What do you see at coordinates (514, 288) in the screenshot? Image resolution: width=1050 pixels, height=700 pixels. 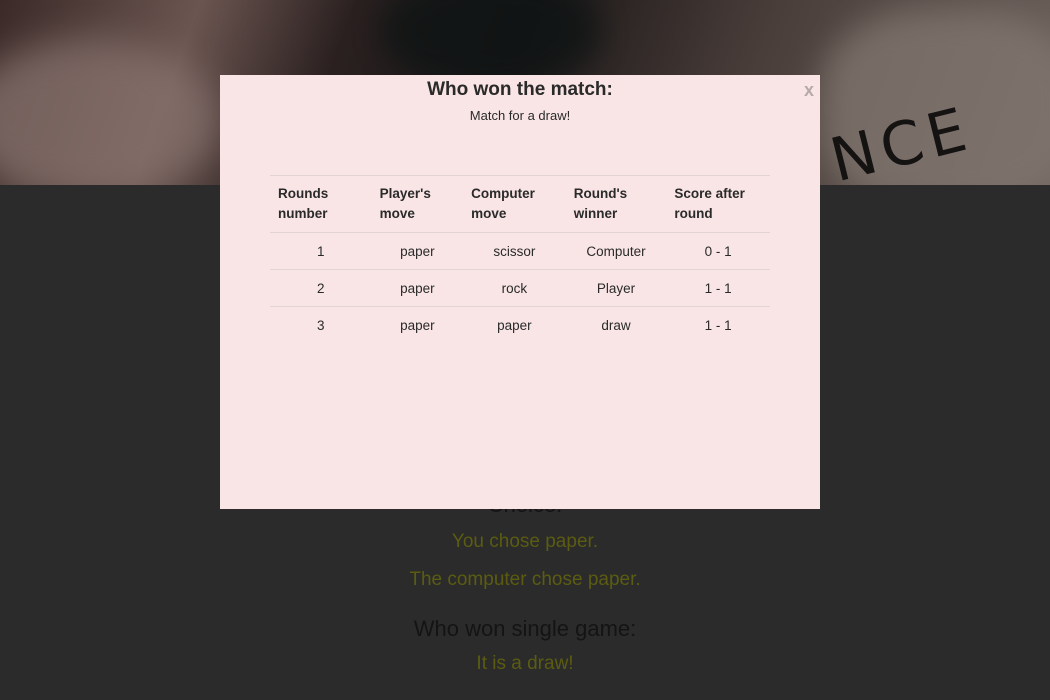 I see `cell-computer-move: rock` at bounding box center [514, 288].